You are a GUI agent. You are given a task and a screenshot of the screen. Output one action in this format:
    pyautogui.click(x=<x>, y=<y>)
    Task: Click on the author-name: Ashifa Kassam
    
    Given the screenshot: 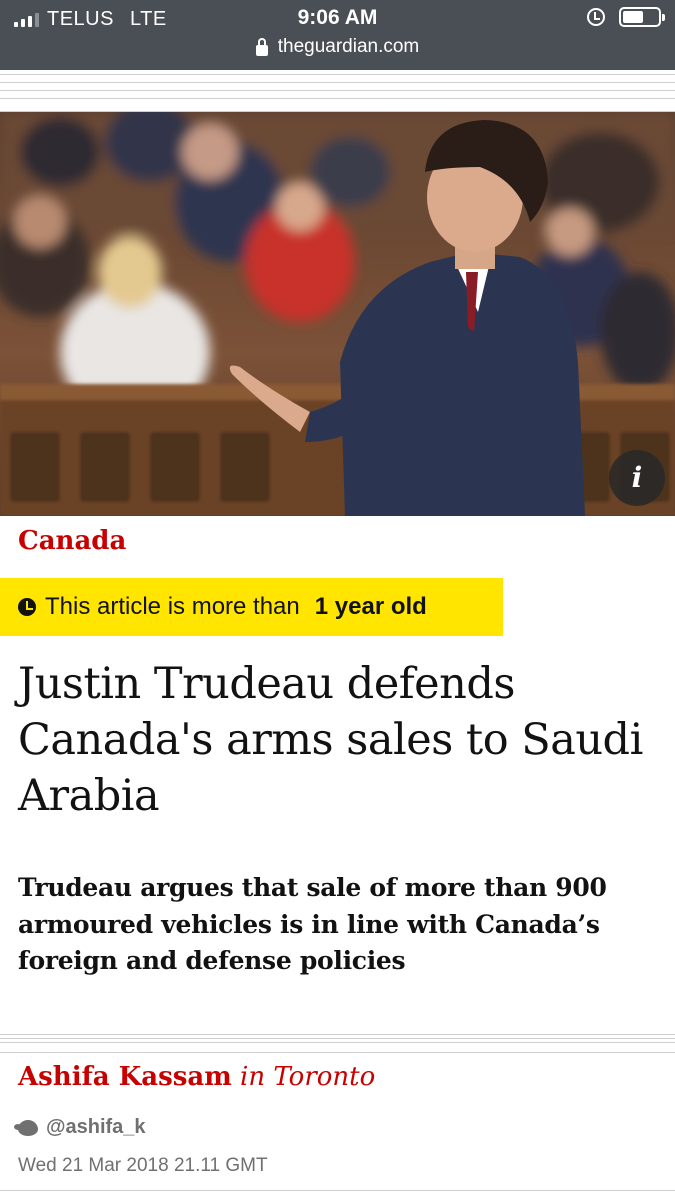 What is the action you would take?
    pyautogui.click(x=125, y=1077)
    